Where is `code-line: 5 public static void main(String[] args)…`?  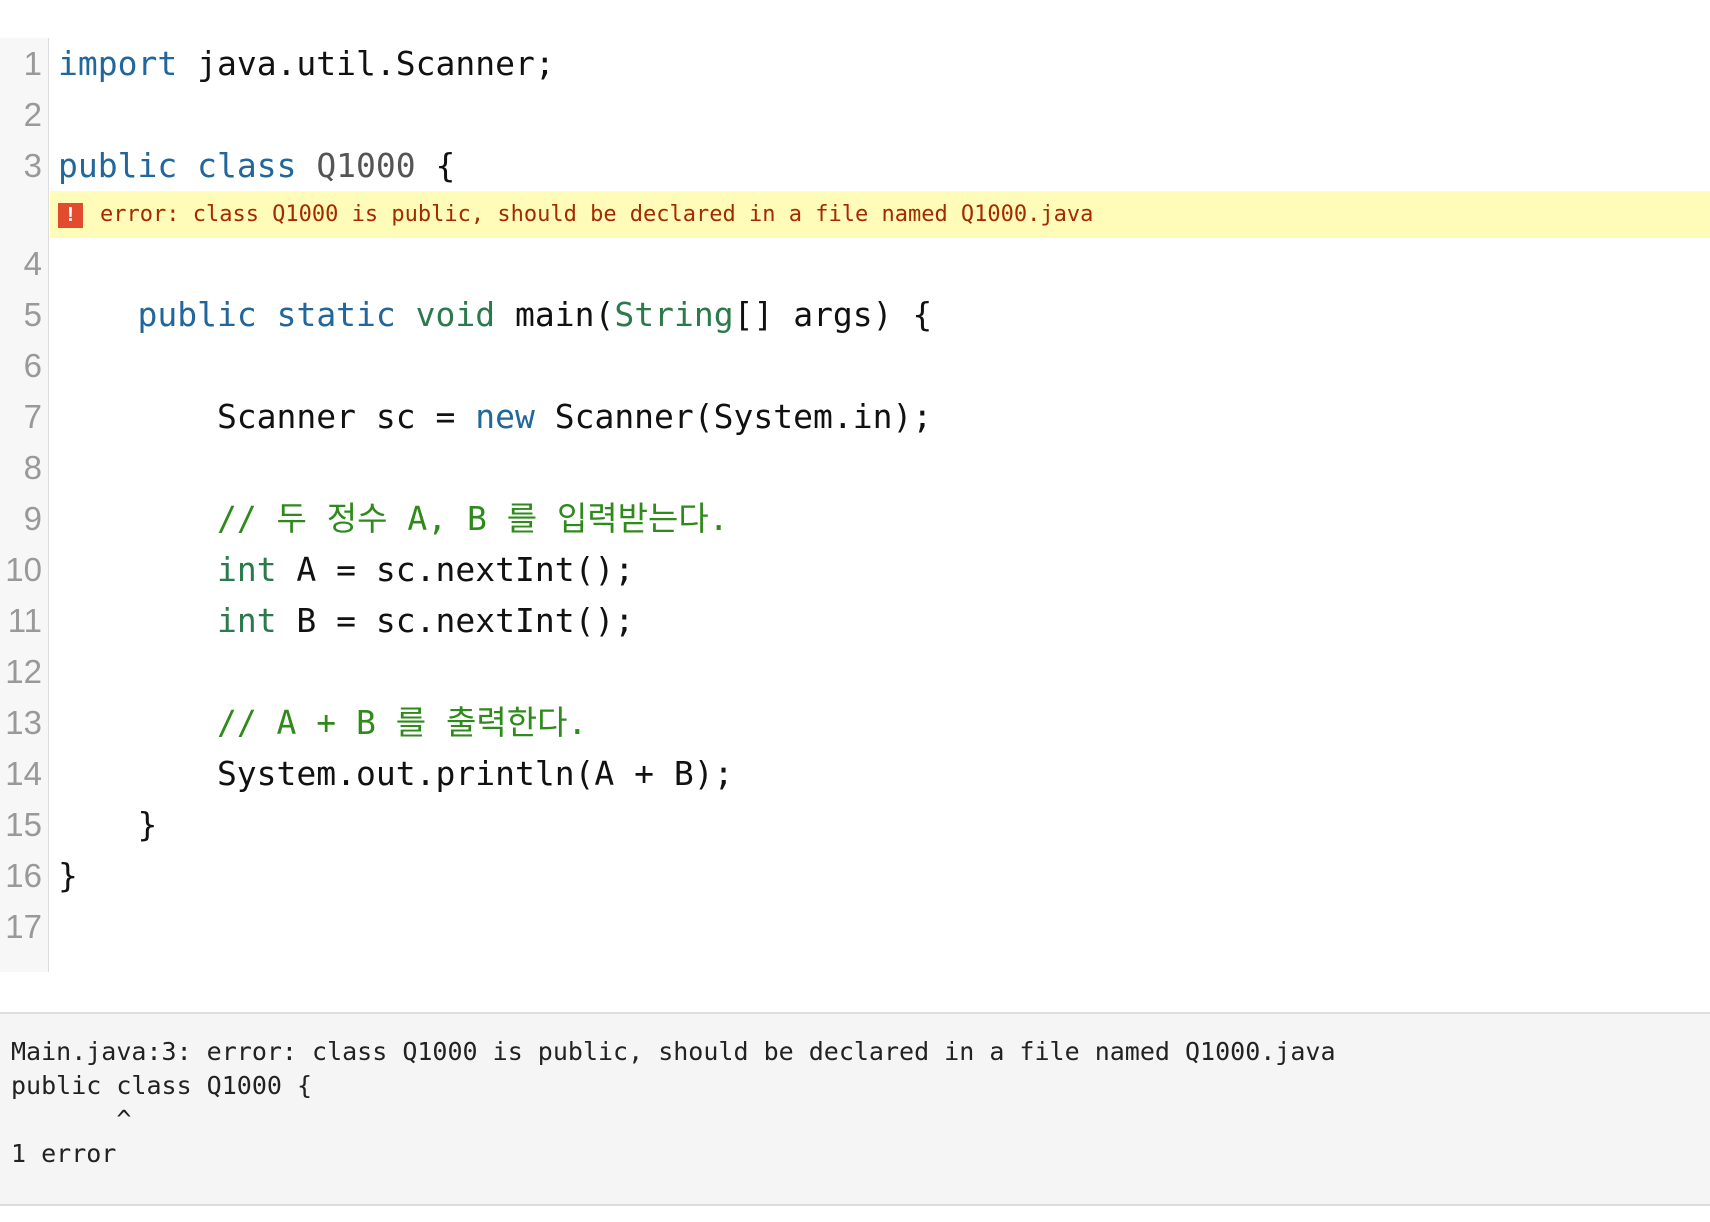
code-line: 5 public static void main(String[] args)… is located at coordinates (855, 314).